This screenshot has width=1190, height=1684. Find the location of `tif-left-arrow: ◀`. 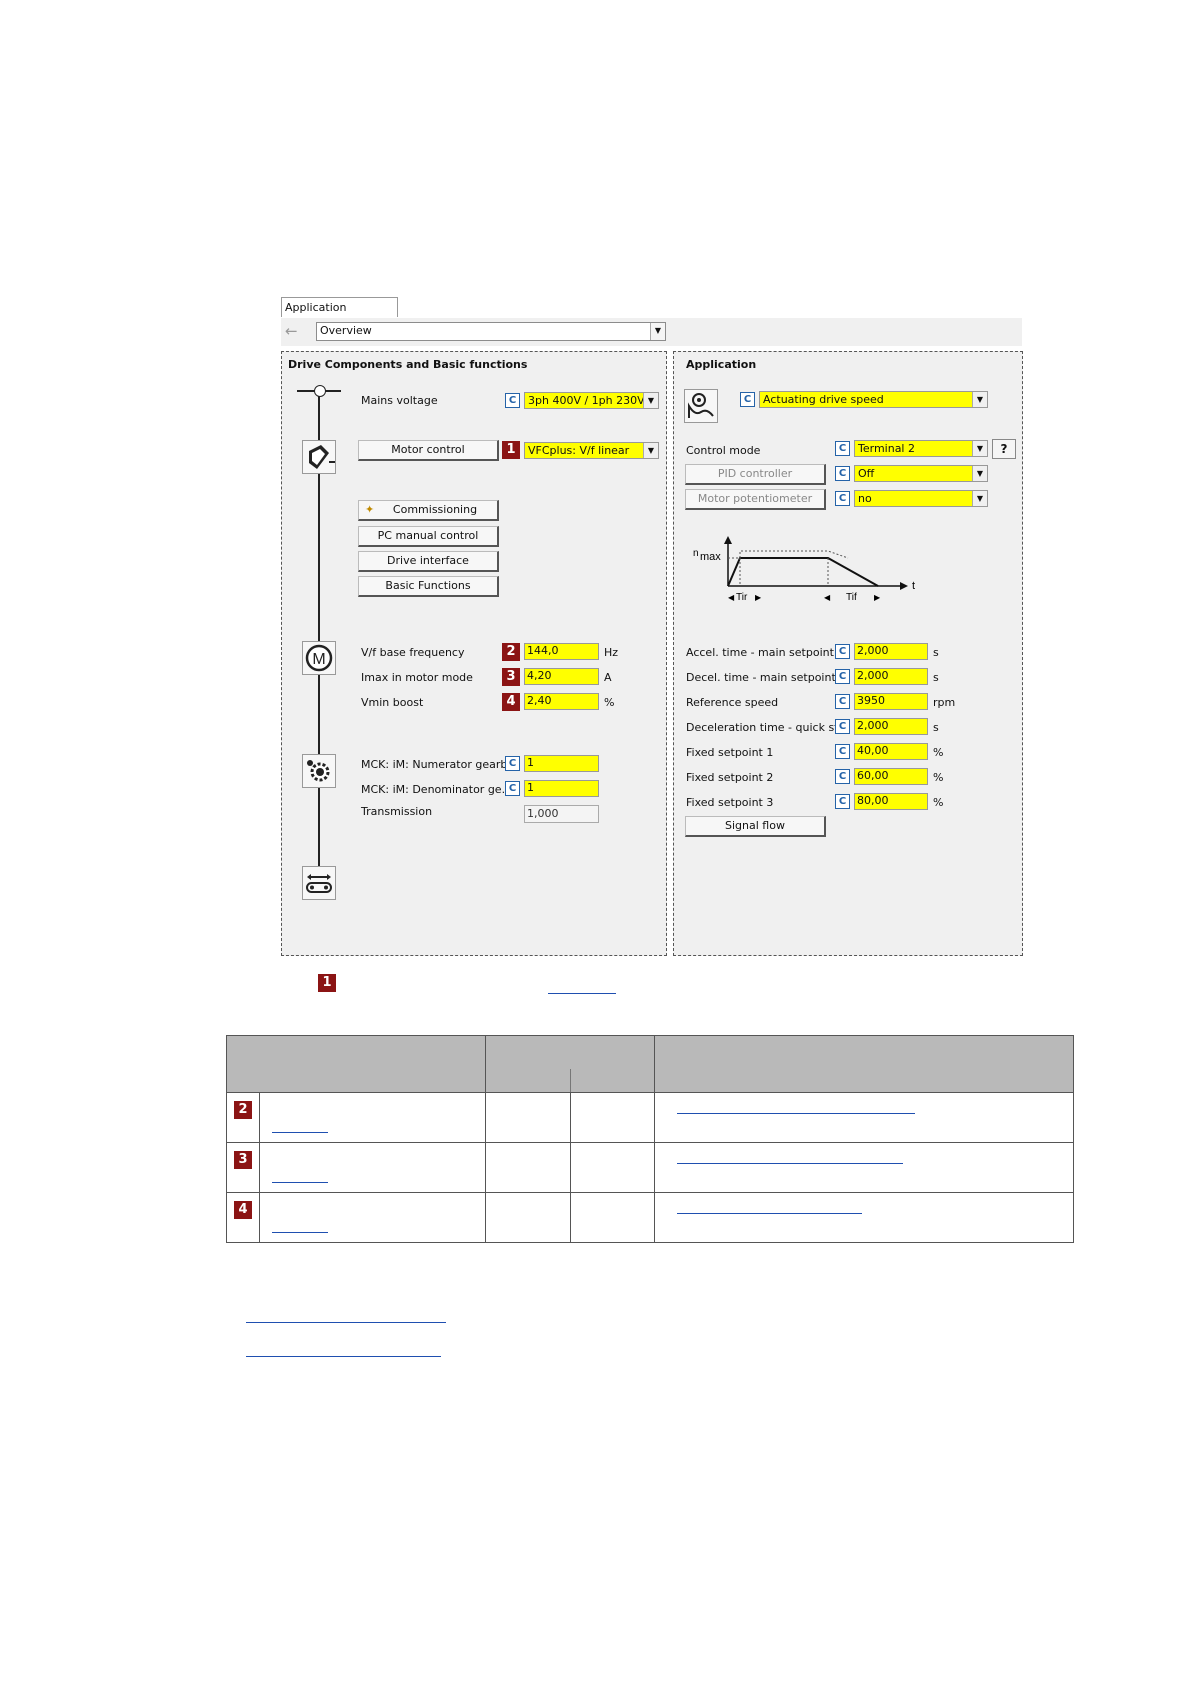

tif-left-arrow: ◀ is located at coordinates (827, 597).